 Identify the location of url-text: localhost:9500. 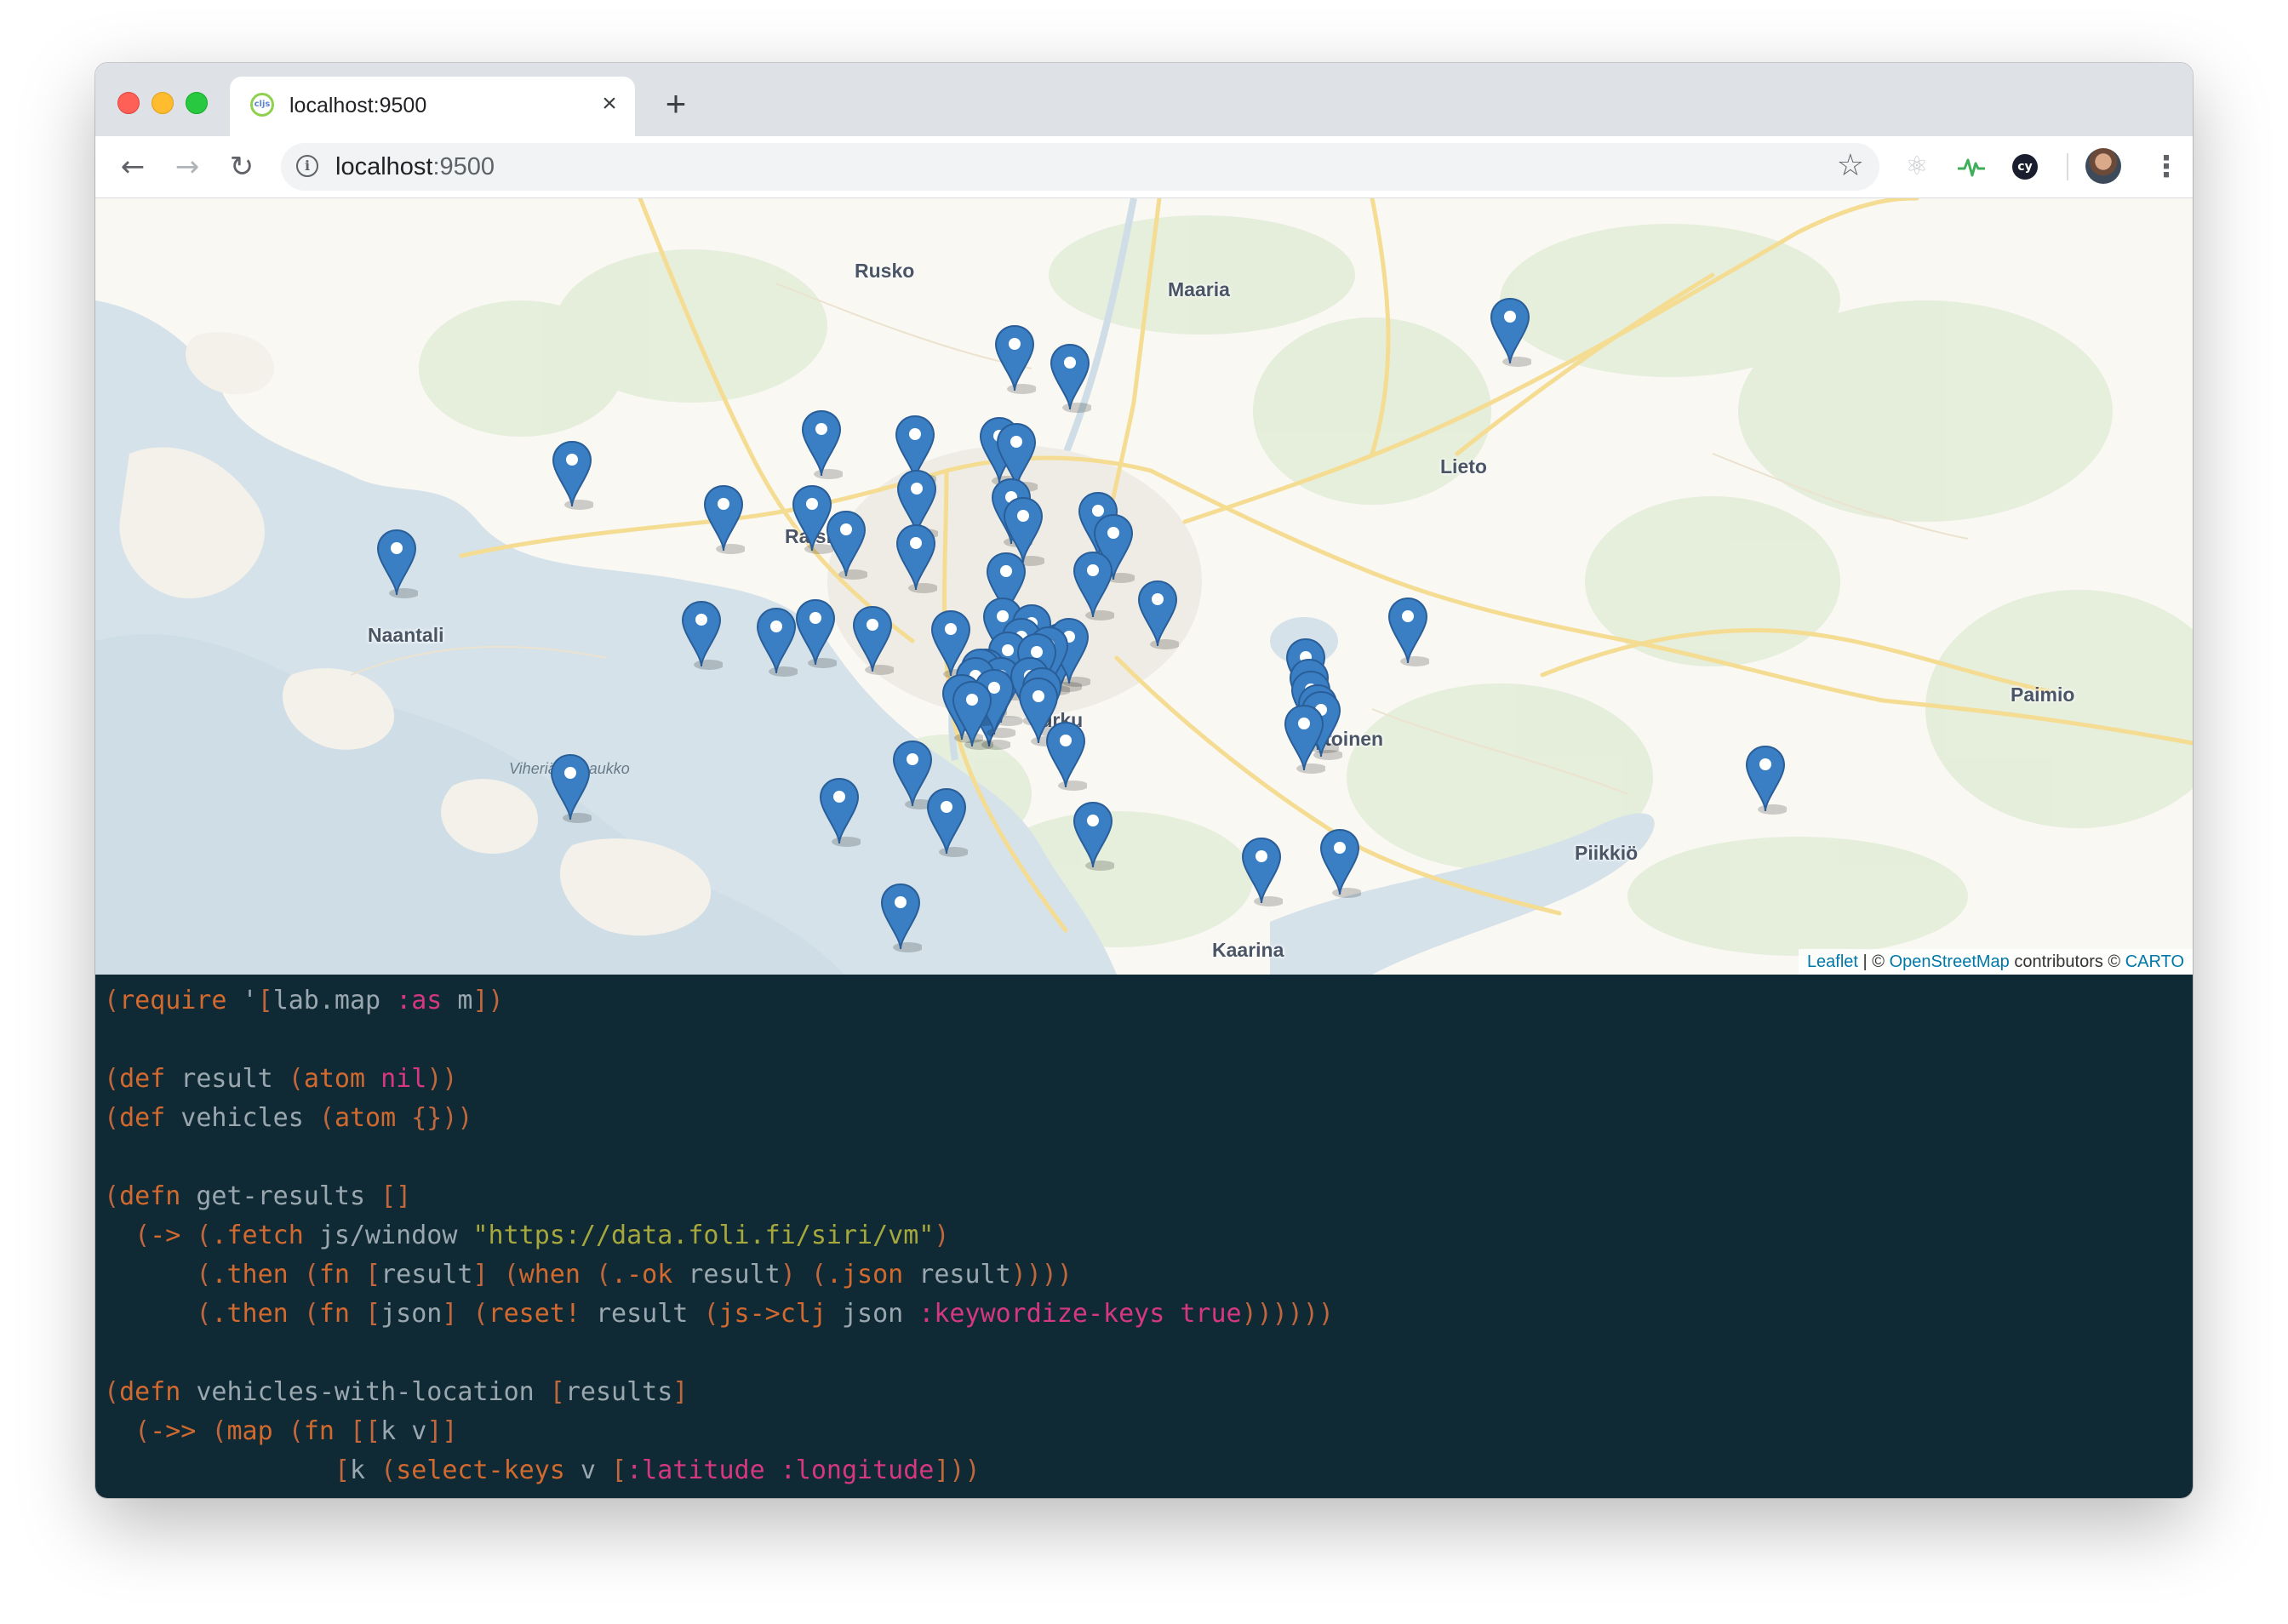
(415, 167).